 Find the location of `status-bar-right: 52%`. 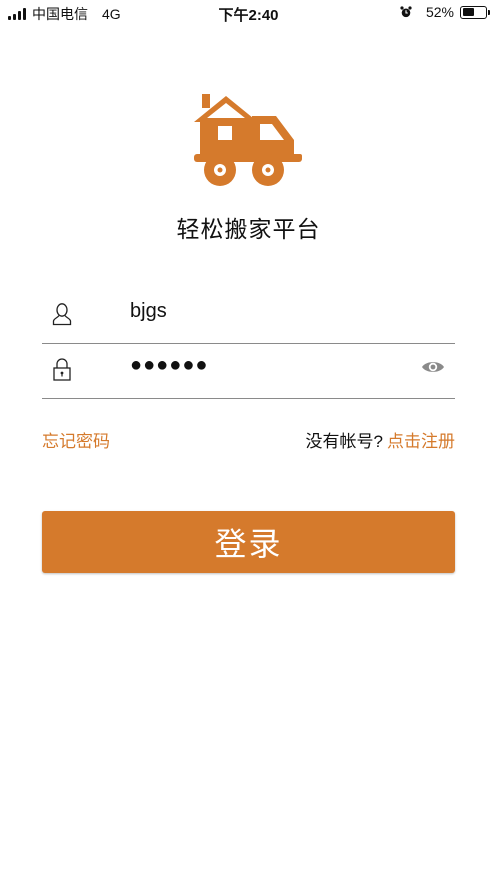

status-bar-right: 52% is located at coordinates (445, 12).